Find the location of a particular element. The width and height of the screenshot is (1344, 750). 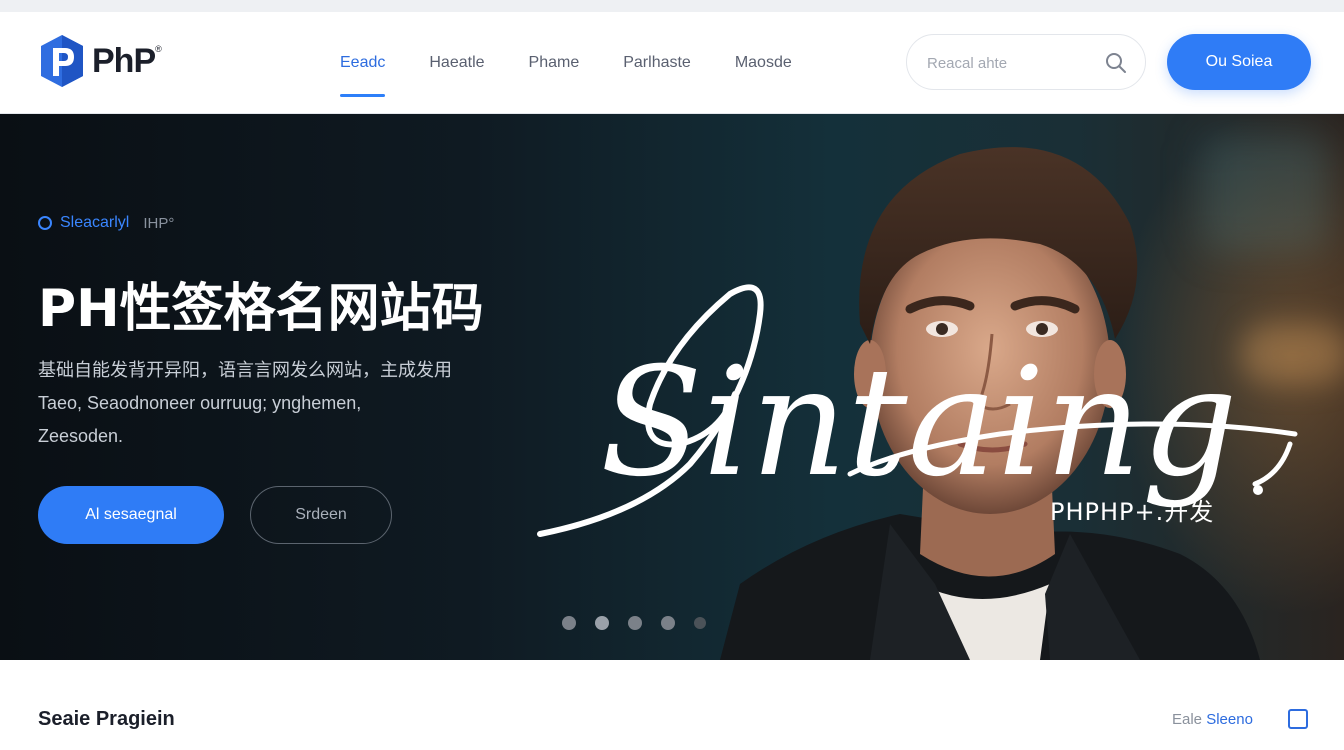

hero-title: PH性签格名网站码 is located at coordinates (261, 309).